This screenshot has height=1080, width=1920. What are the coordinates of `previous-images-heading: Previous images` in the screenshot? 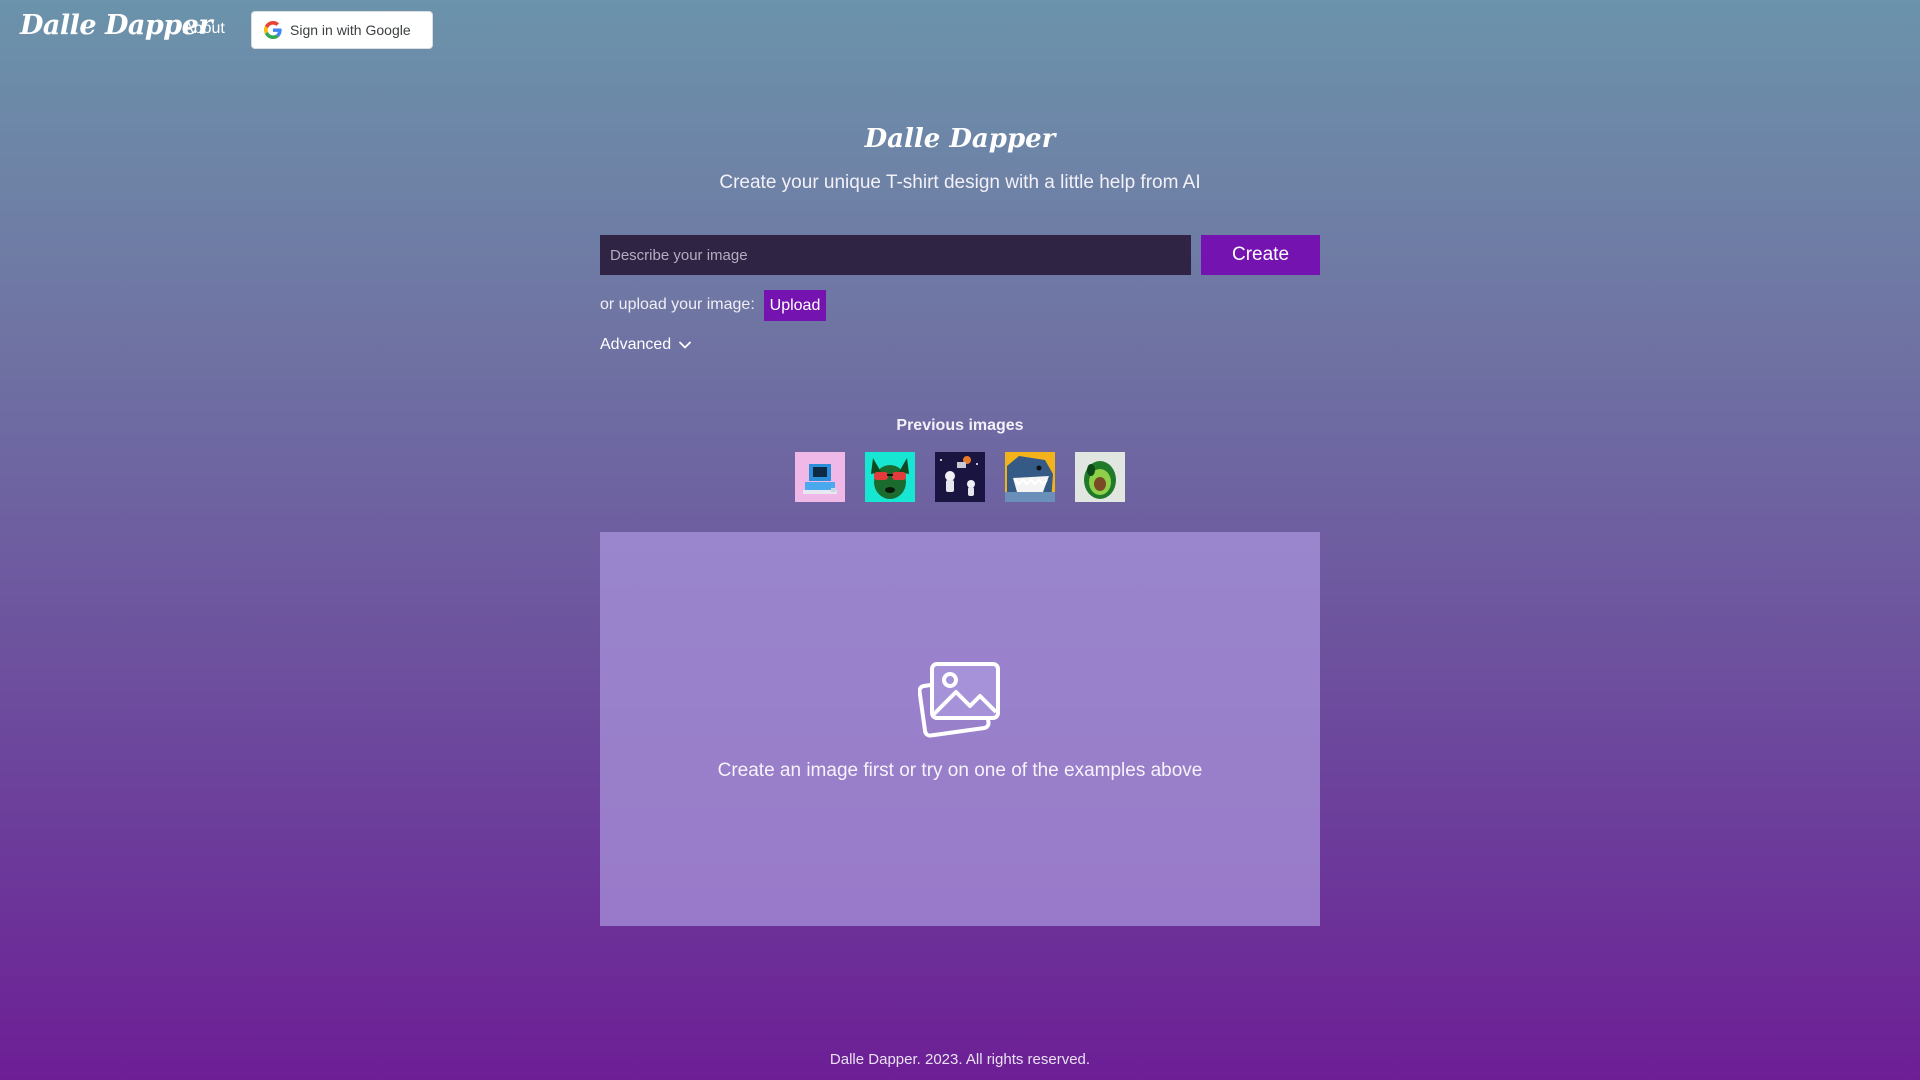 It's located at (960, 425).